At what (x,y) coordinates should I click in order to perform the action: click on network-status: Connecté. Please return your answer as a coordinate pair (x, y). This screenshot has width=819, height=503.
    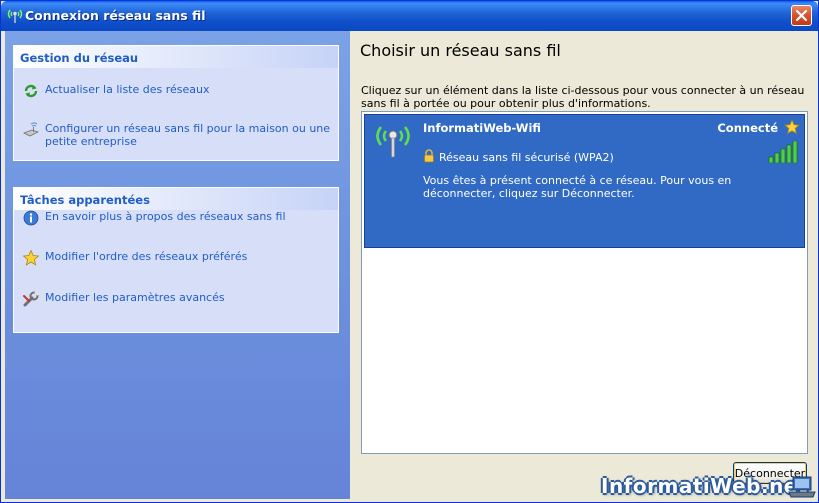
    Looking at the image, I should click on (747, 128).